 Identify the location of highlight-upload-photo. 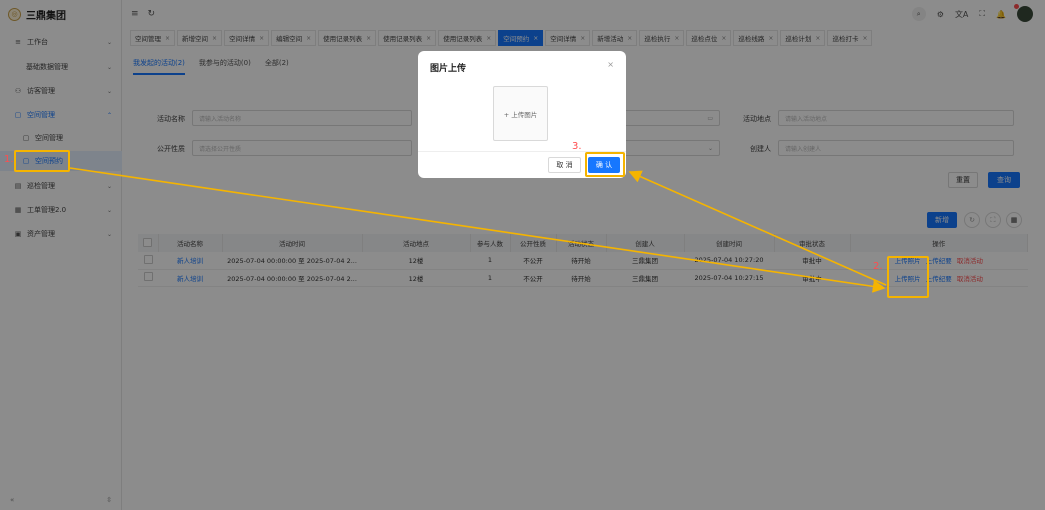
(908, 277).